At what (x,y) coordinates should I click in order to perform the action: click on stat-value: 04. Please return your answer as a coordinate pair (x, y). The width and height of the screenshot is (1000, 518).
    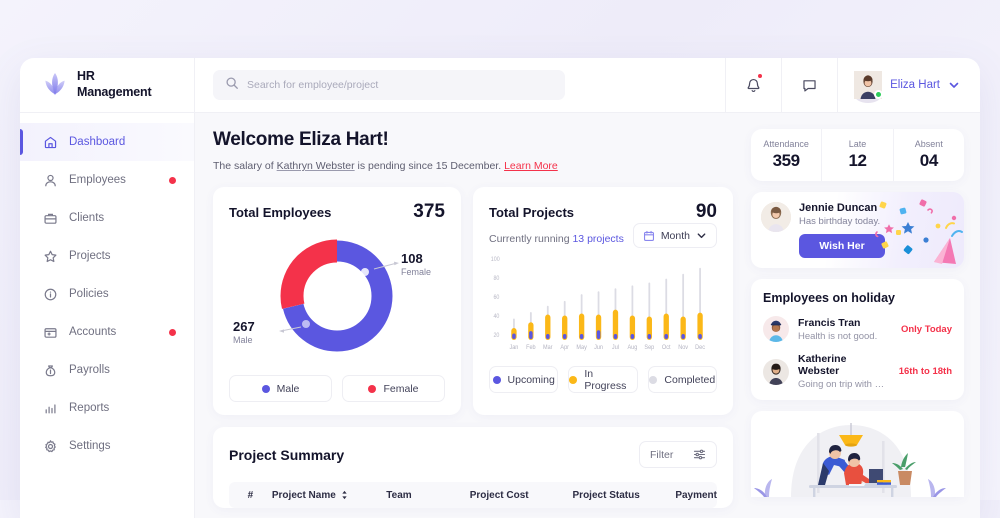
    Looking at the image, I should click on (929, 161).